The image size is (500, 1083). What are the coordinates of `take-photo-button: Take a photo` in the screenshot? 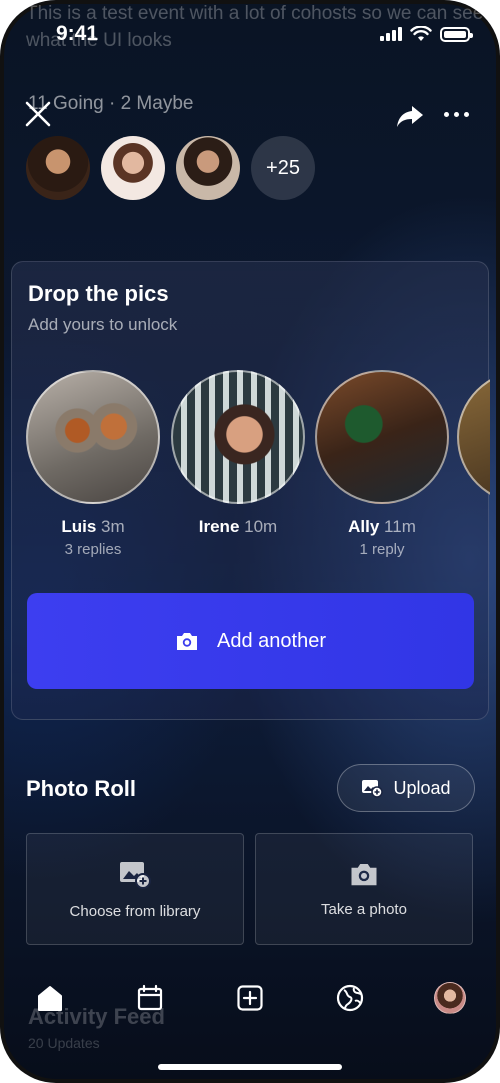 It's located at (364, 889).